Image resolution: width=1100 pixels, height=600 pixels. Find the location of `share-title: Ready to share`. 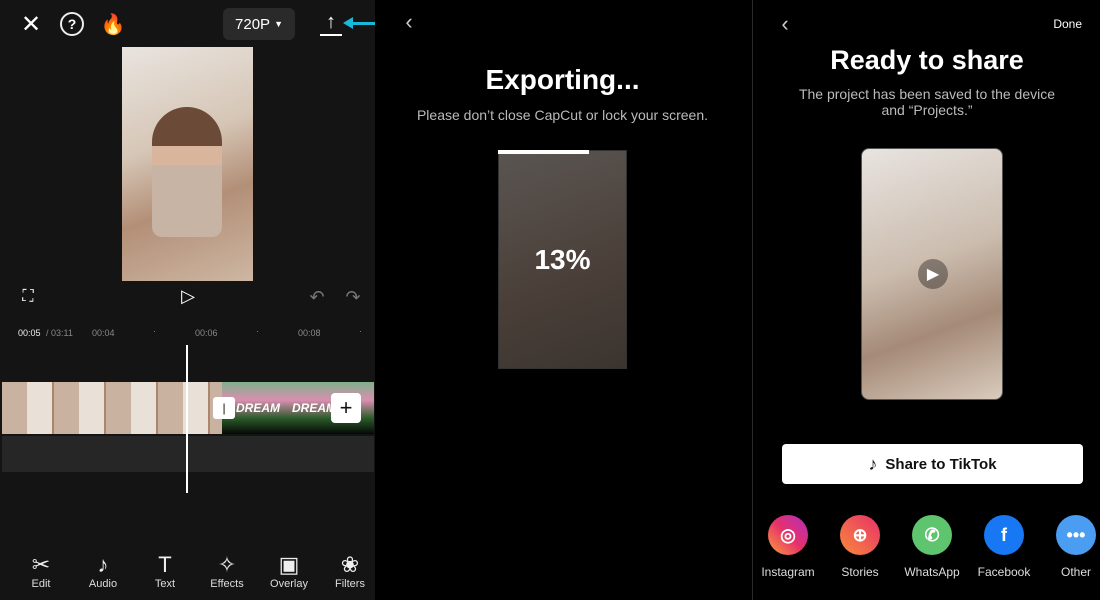

share-title: Ready to share is located at coordinates (927, 60).